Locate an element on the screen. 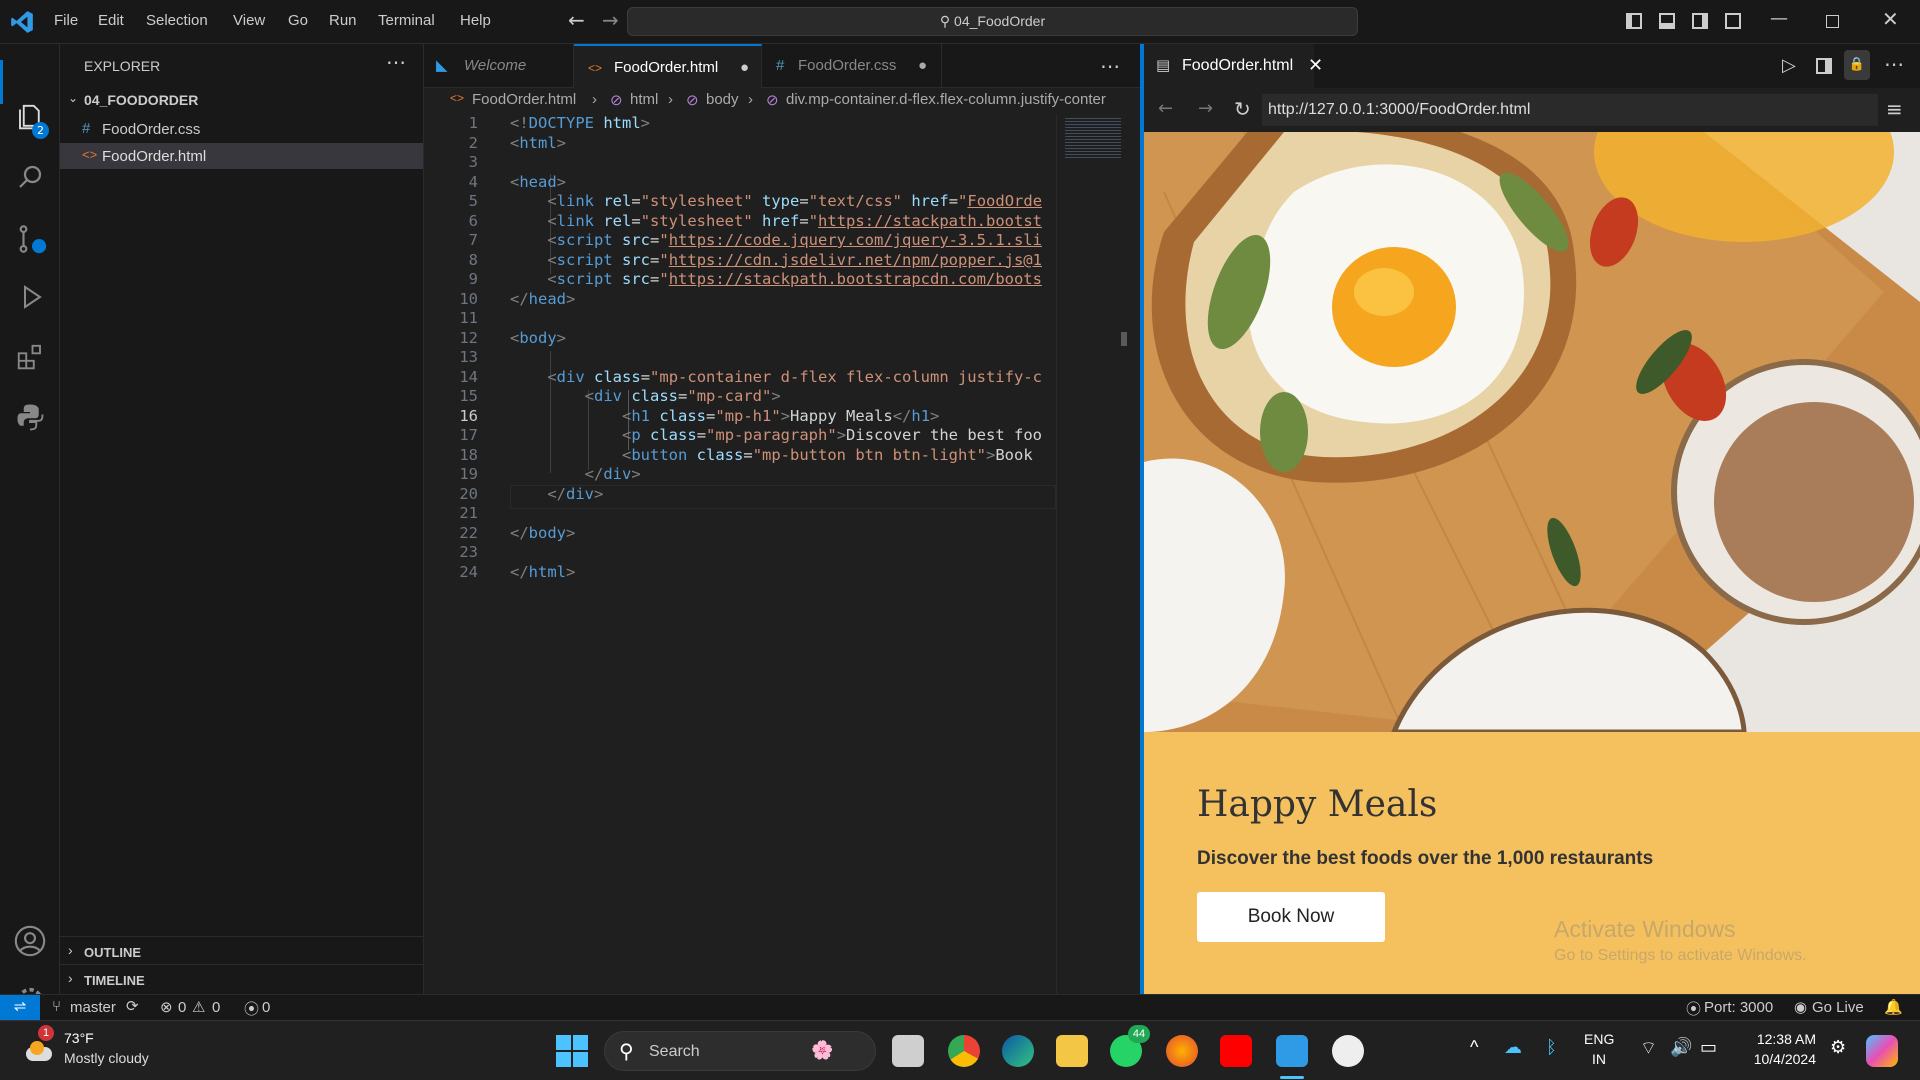 The image size is (1920, 1080). remote-icon: ⇌ is located at coordinates (20, 1008).